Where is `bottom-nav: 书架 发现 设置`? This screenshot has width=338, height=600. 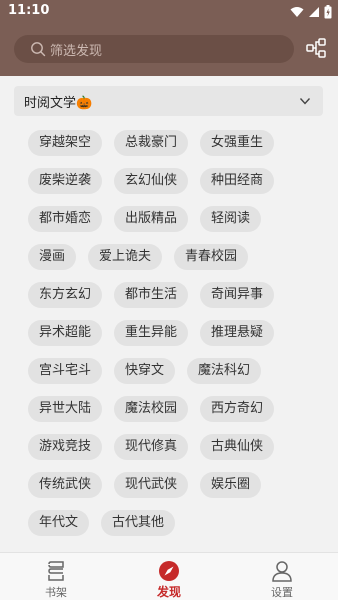 bottom-nav: 书架 发现 设置 is located at coordinates (169, 576).